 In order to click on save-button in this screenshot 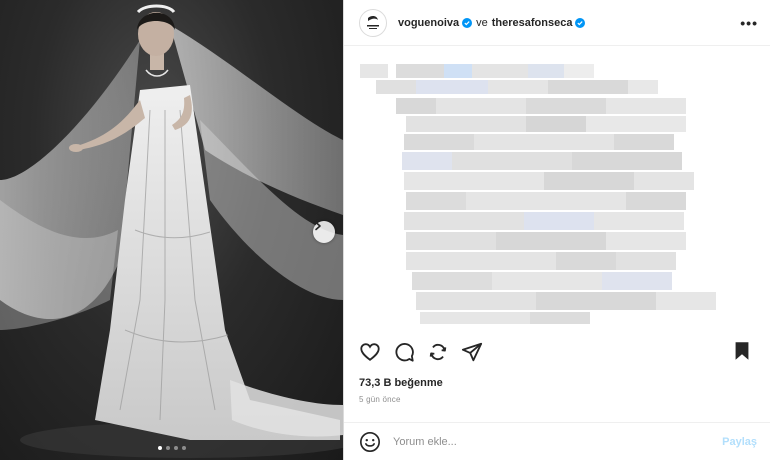, I will do `click(742, 351)`.